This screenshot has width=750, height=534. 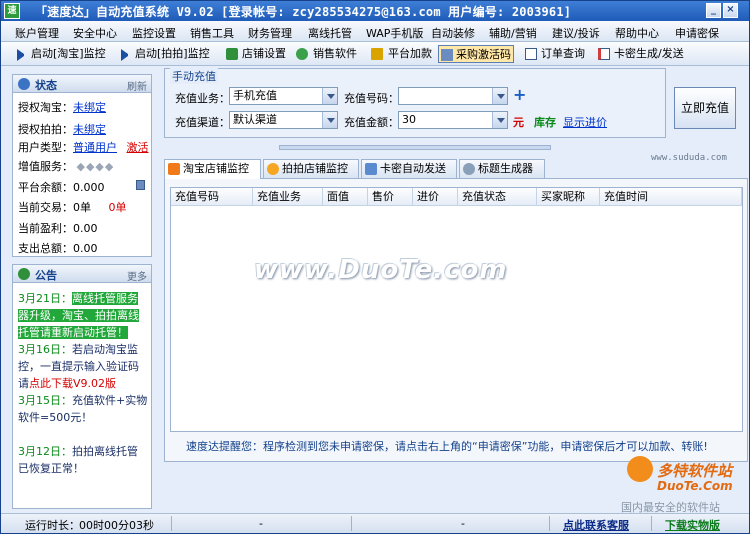 What do you see at coordinates (394, 33) in the screenshot?
I see `menu-wap: WAP手机版` at bounding box center [394, 33].